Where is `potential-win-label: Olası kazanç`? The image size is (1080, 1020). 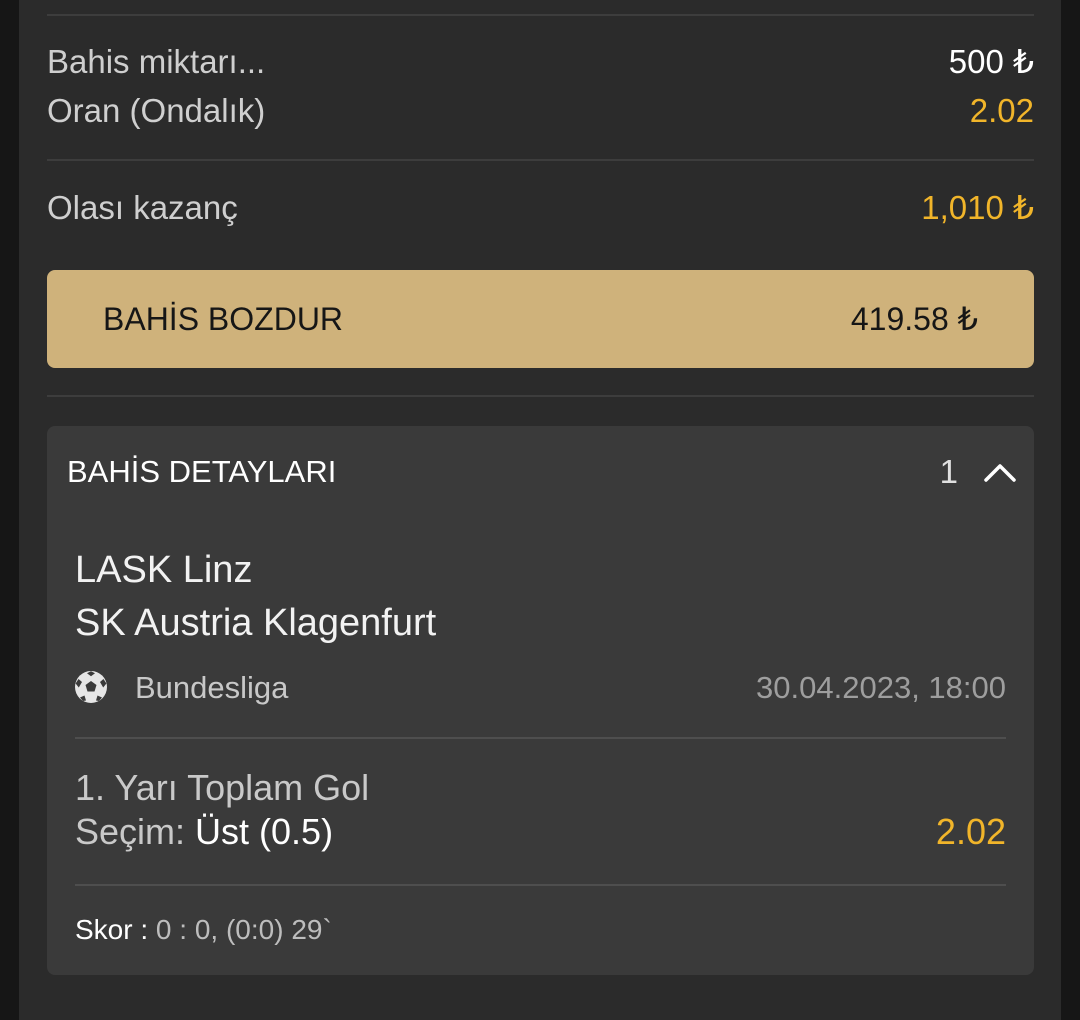 potential-win-label: Olası kazanç is located at coordinates (142, 207).